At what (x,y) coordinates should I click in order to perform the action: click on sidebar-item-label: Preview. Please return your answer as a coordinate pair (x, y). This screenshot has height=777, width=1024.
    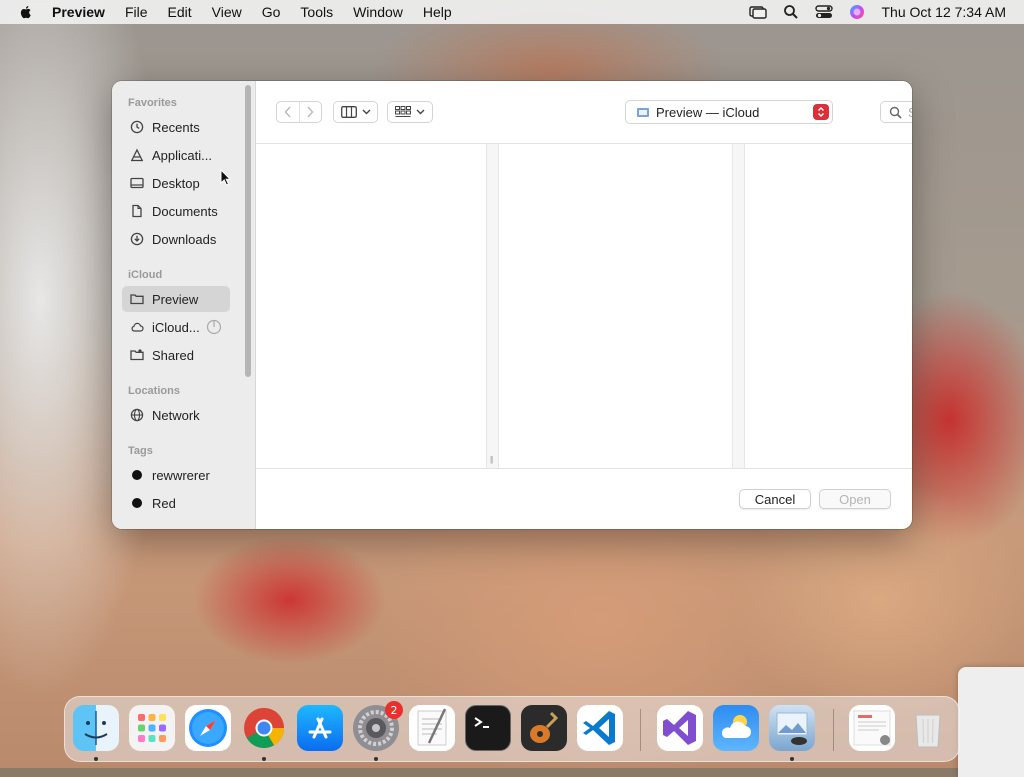
    Looking at the image, I should click on (175, 299).